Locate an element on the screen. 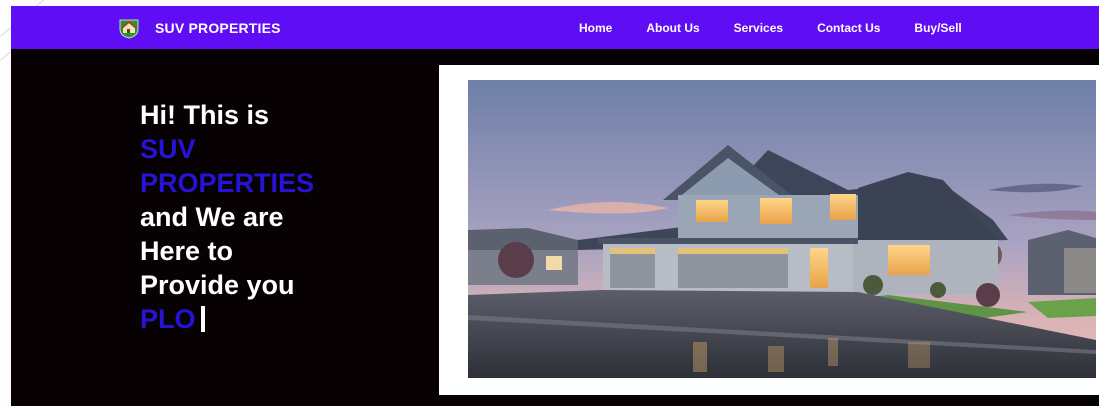 This screenshot has width=1099, height=406. typing-cursor is located at coordinates (202, 319).